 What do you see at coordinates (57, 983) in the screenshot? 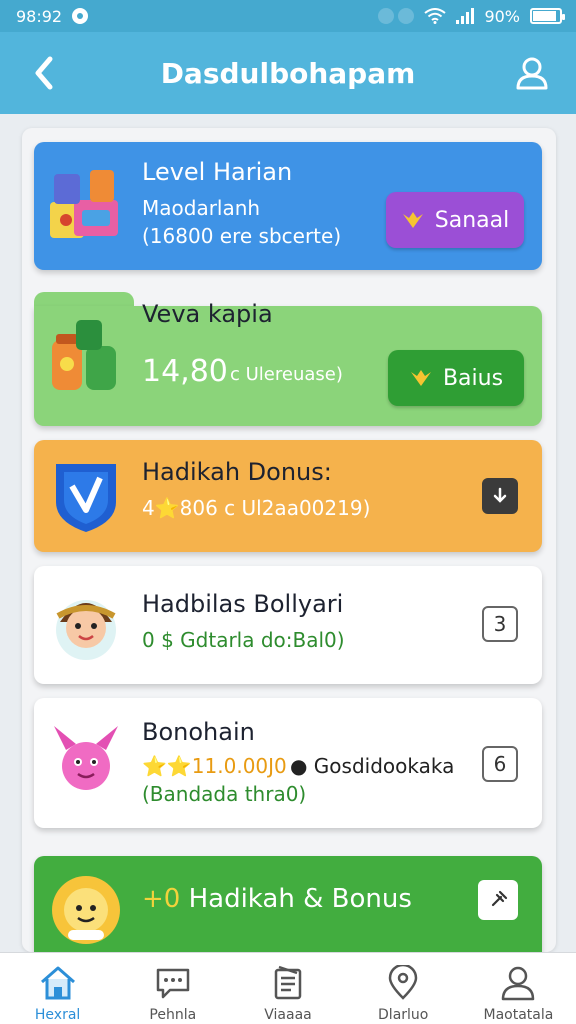
I see `home-icon` at bounding box center [57, 983].